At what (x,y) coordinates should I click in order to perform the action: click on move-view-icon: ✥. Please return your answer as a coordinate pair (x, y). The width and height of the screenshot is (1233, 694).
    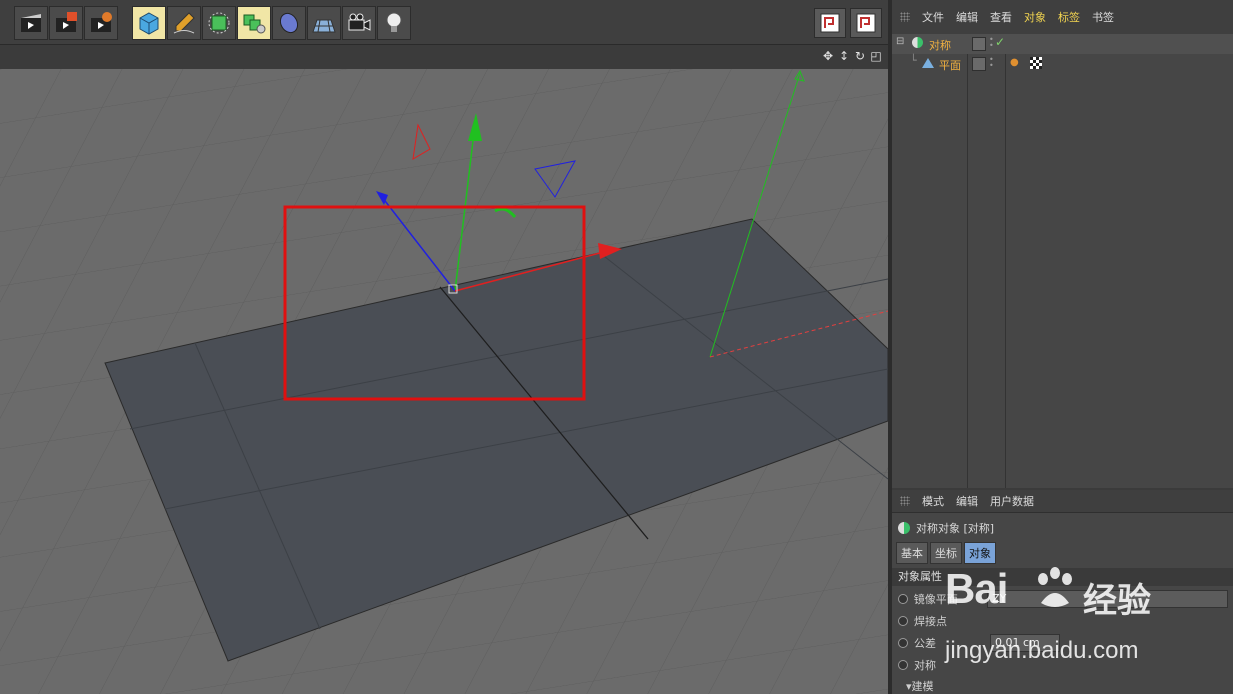
    Looking at the image, I should click on (828, 56).